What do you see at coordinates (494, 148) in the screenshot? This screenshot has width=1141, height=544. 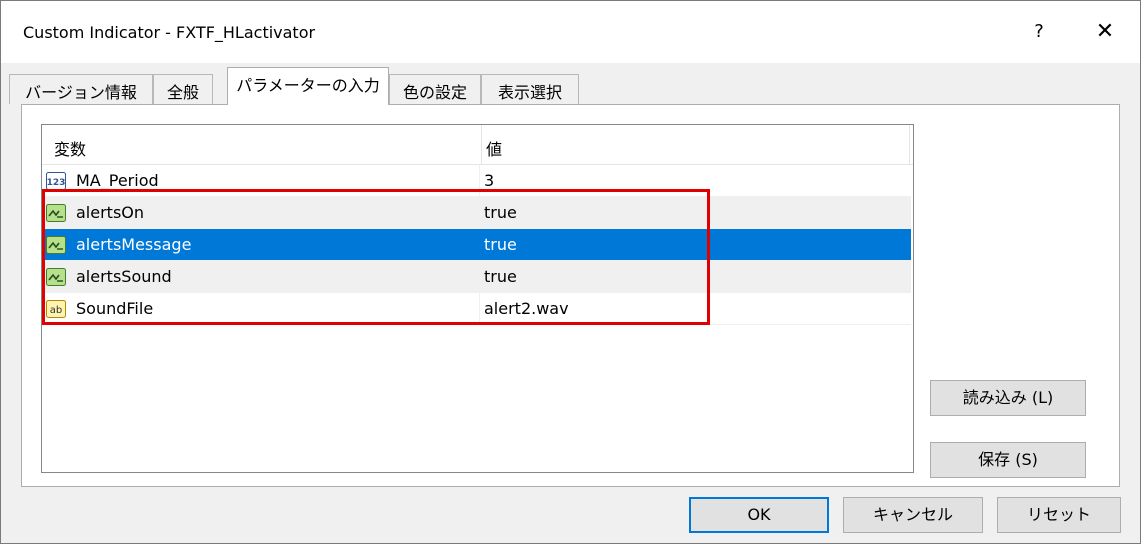 I see `column-header-value: 値` at bounding box center [494, 148].